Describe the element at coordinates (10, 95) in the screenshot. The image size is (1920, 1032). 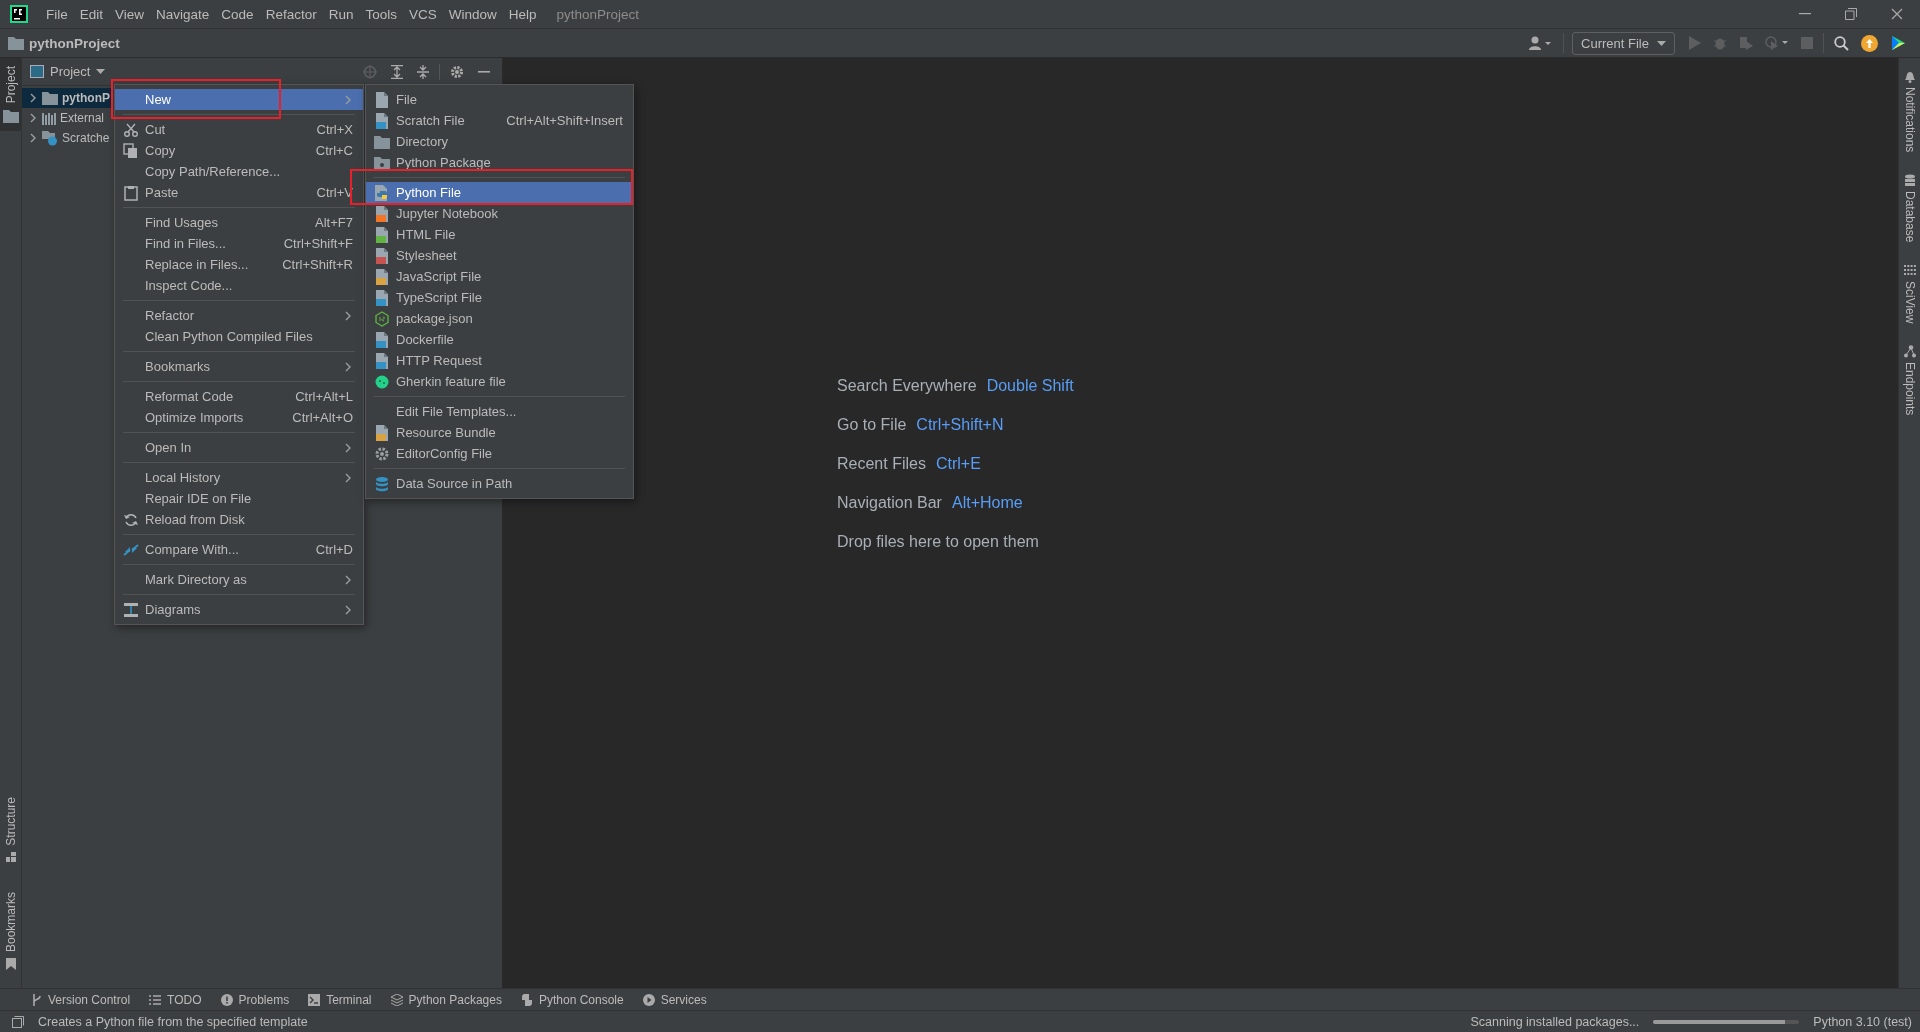
I see `tool-window-button: Project` at that location.